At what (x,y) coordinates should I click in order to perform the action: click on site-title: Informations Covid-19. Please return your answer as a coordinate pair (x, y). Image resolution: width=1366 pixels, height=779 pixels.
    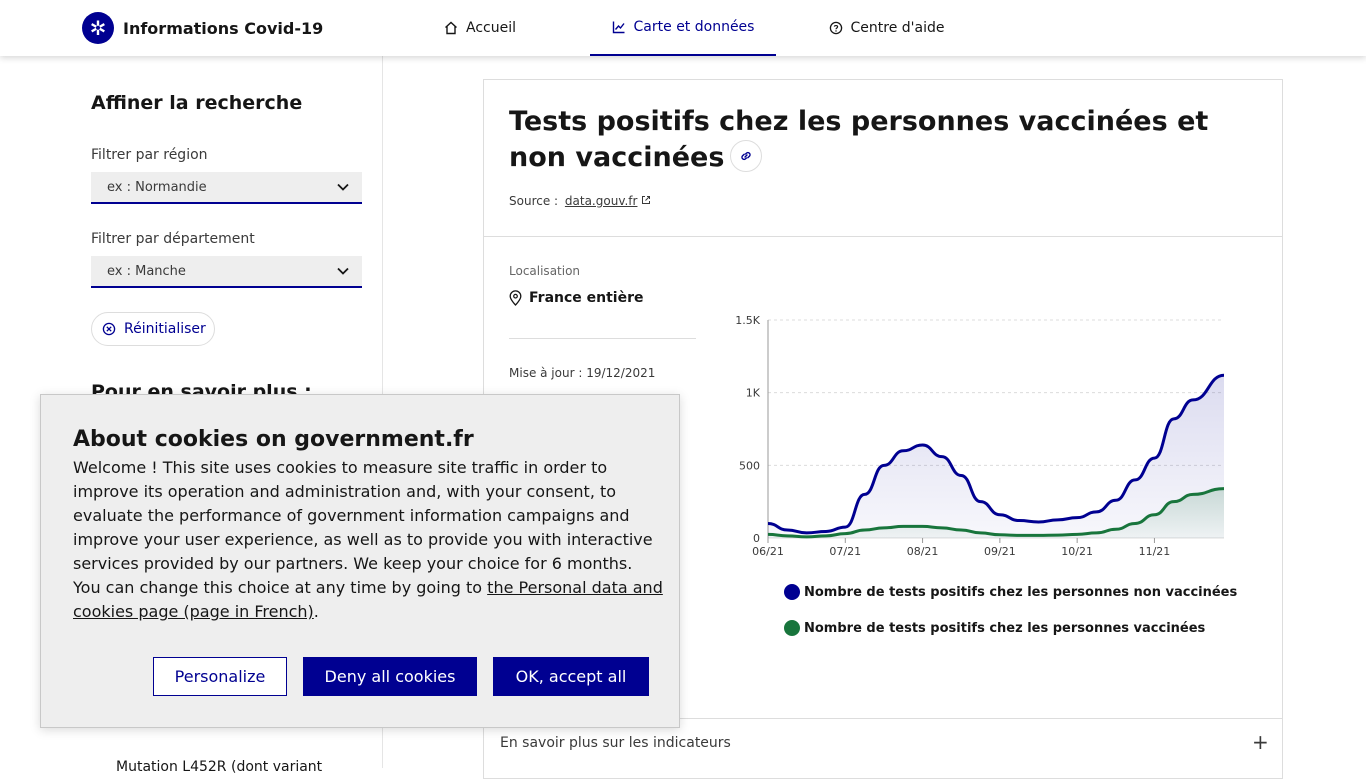
    Looking at the image, I should click on (223, 28).